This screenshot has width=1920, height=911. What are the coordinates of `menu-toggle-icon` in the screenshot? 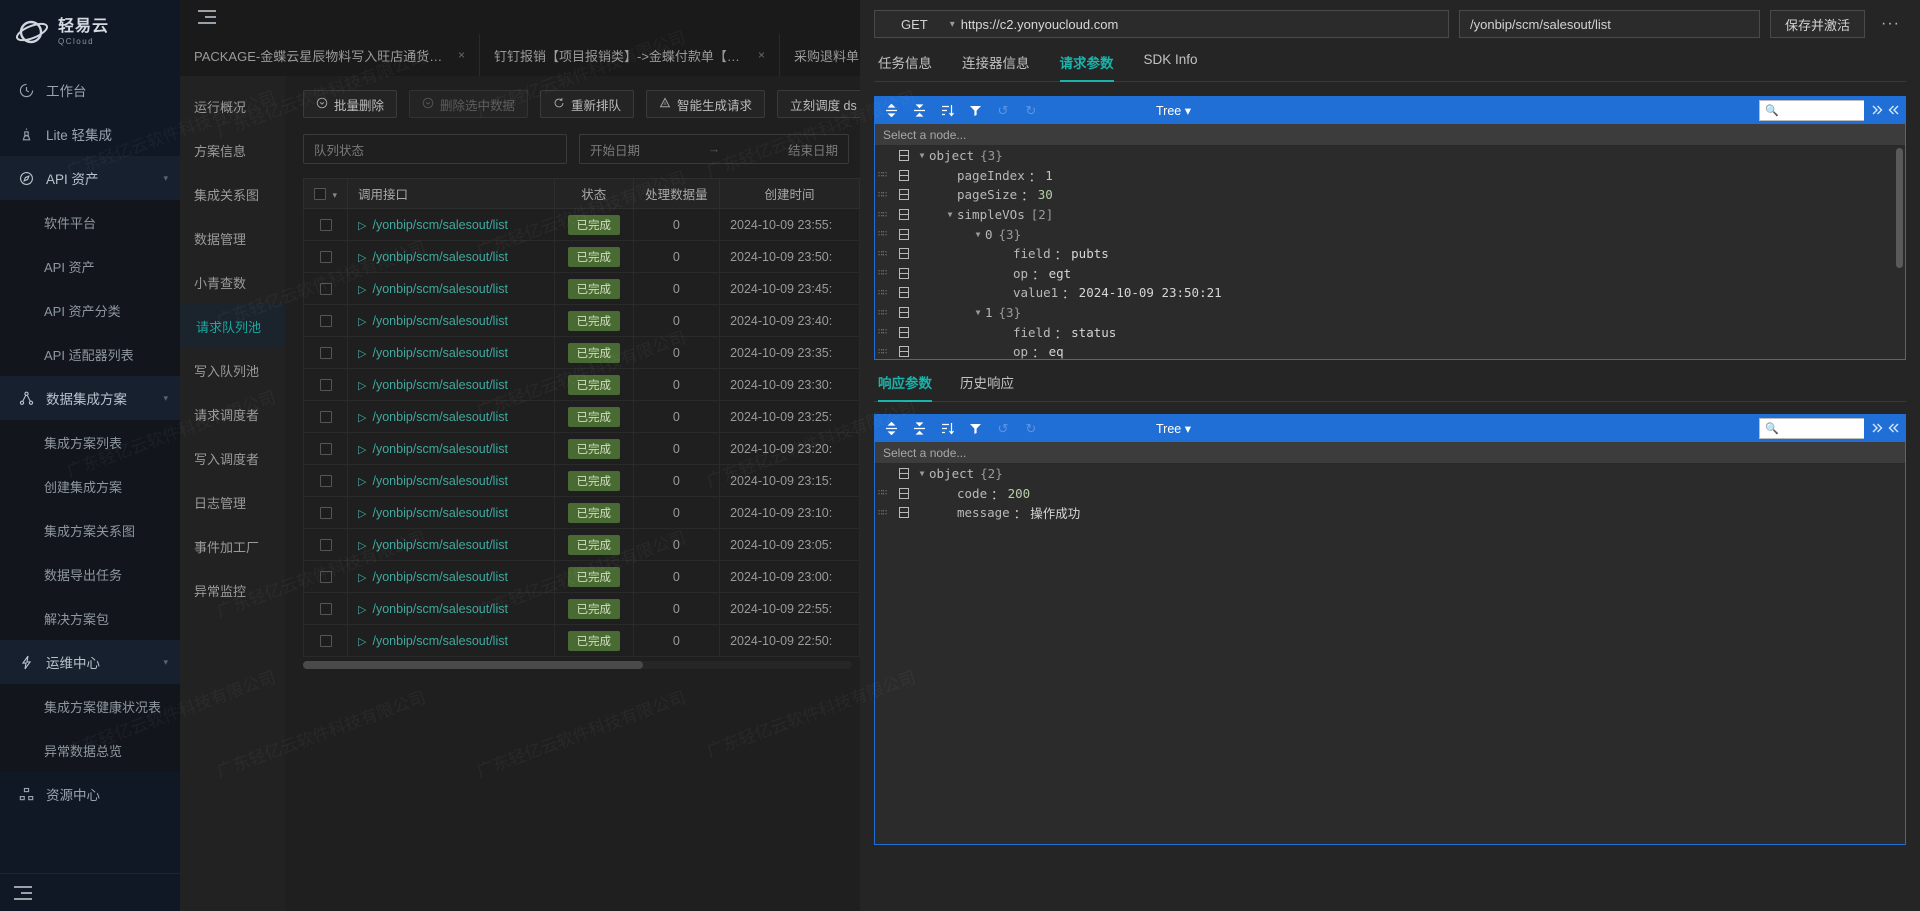 It's located at (207, 17).